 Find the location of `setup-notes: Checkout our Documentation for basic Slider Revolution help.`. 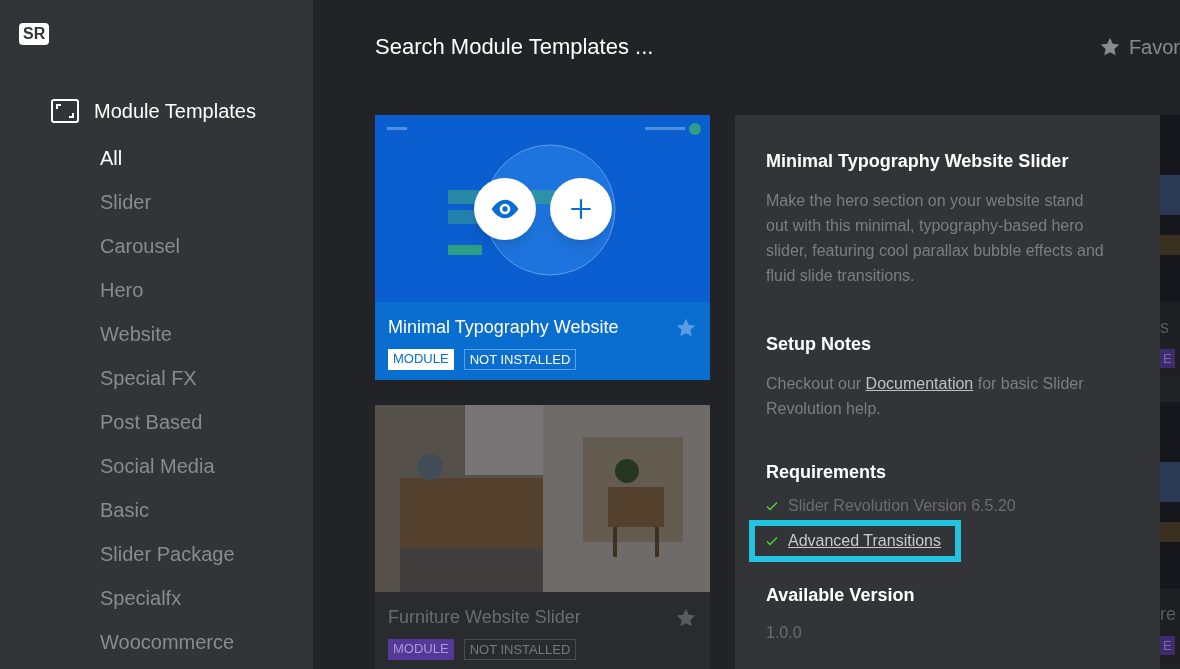

setup-notes: Checkout our Documentation for basic Slider Revolution help. is located at coordinates (925, 396).